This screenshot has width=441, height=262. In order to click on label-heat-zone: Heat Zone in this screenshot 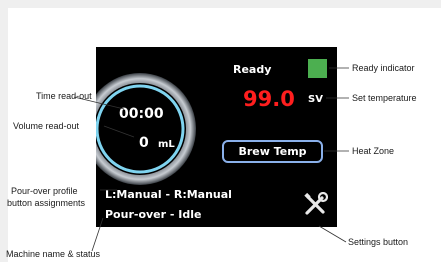, I will do `click(373, 151)`.